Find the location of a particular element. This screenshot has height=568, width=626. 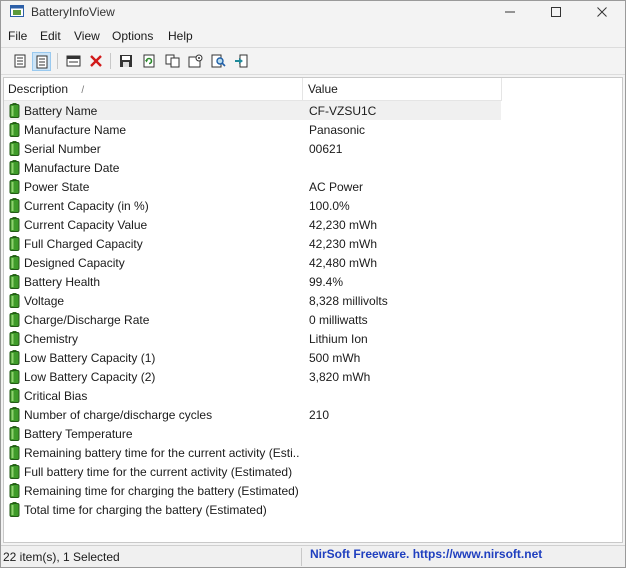

menu-view: View is located at coordinates (87, 36).